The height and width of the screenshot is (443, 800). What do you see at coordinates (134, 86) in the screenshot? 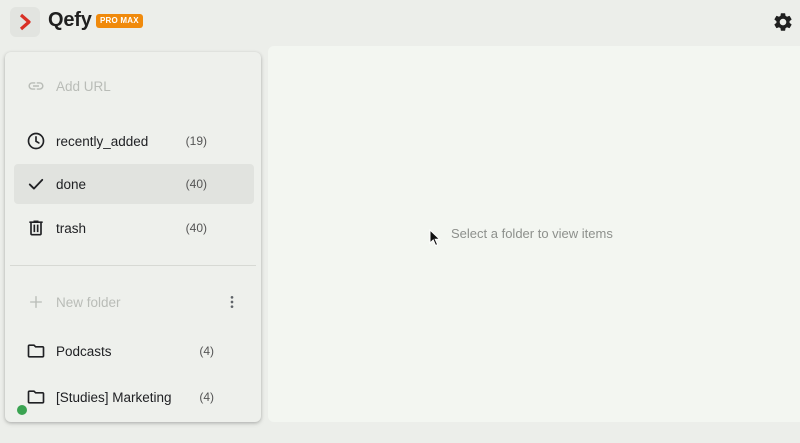
I see `add-url-button: Add URL` at bounding box center [134, 86].